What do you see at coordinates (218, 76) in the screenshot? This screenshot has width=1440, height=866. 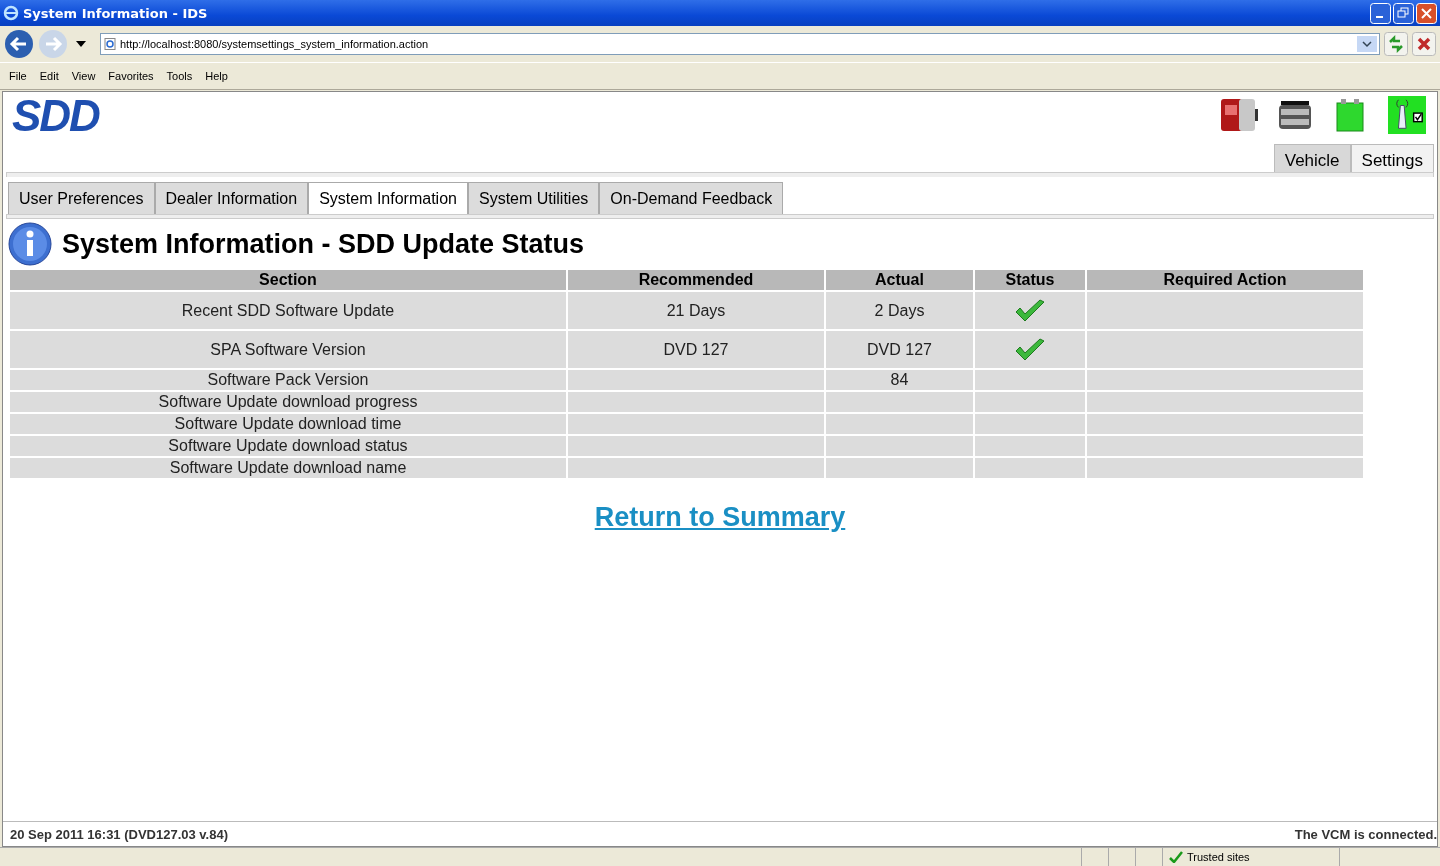 I see `menu-item: Help` at bounding box center [218, 76].